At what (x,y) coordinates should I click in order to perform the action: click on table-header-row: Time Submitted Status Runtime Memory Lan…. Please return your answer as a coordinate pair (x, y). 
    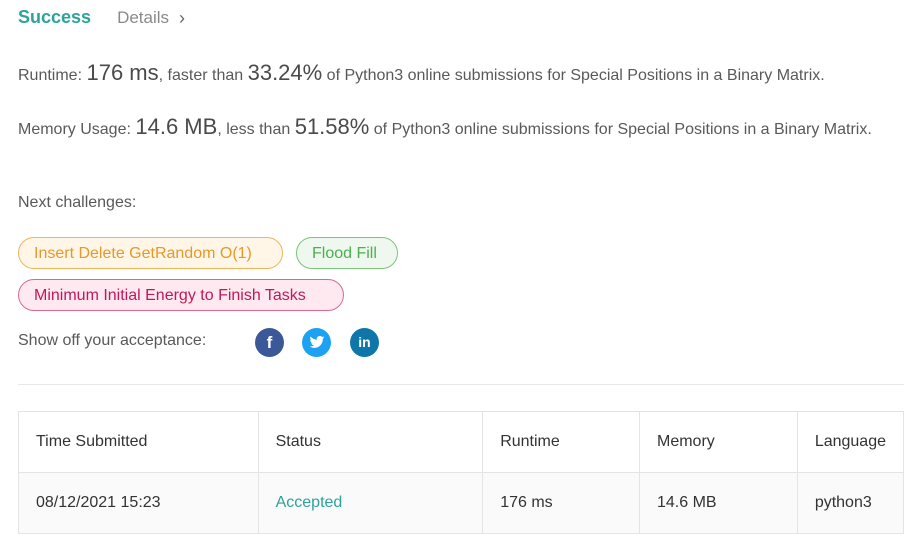
    Looking at the image, I should click on (461, 442).